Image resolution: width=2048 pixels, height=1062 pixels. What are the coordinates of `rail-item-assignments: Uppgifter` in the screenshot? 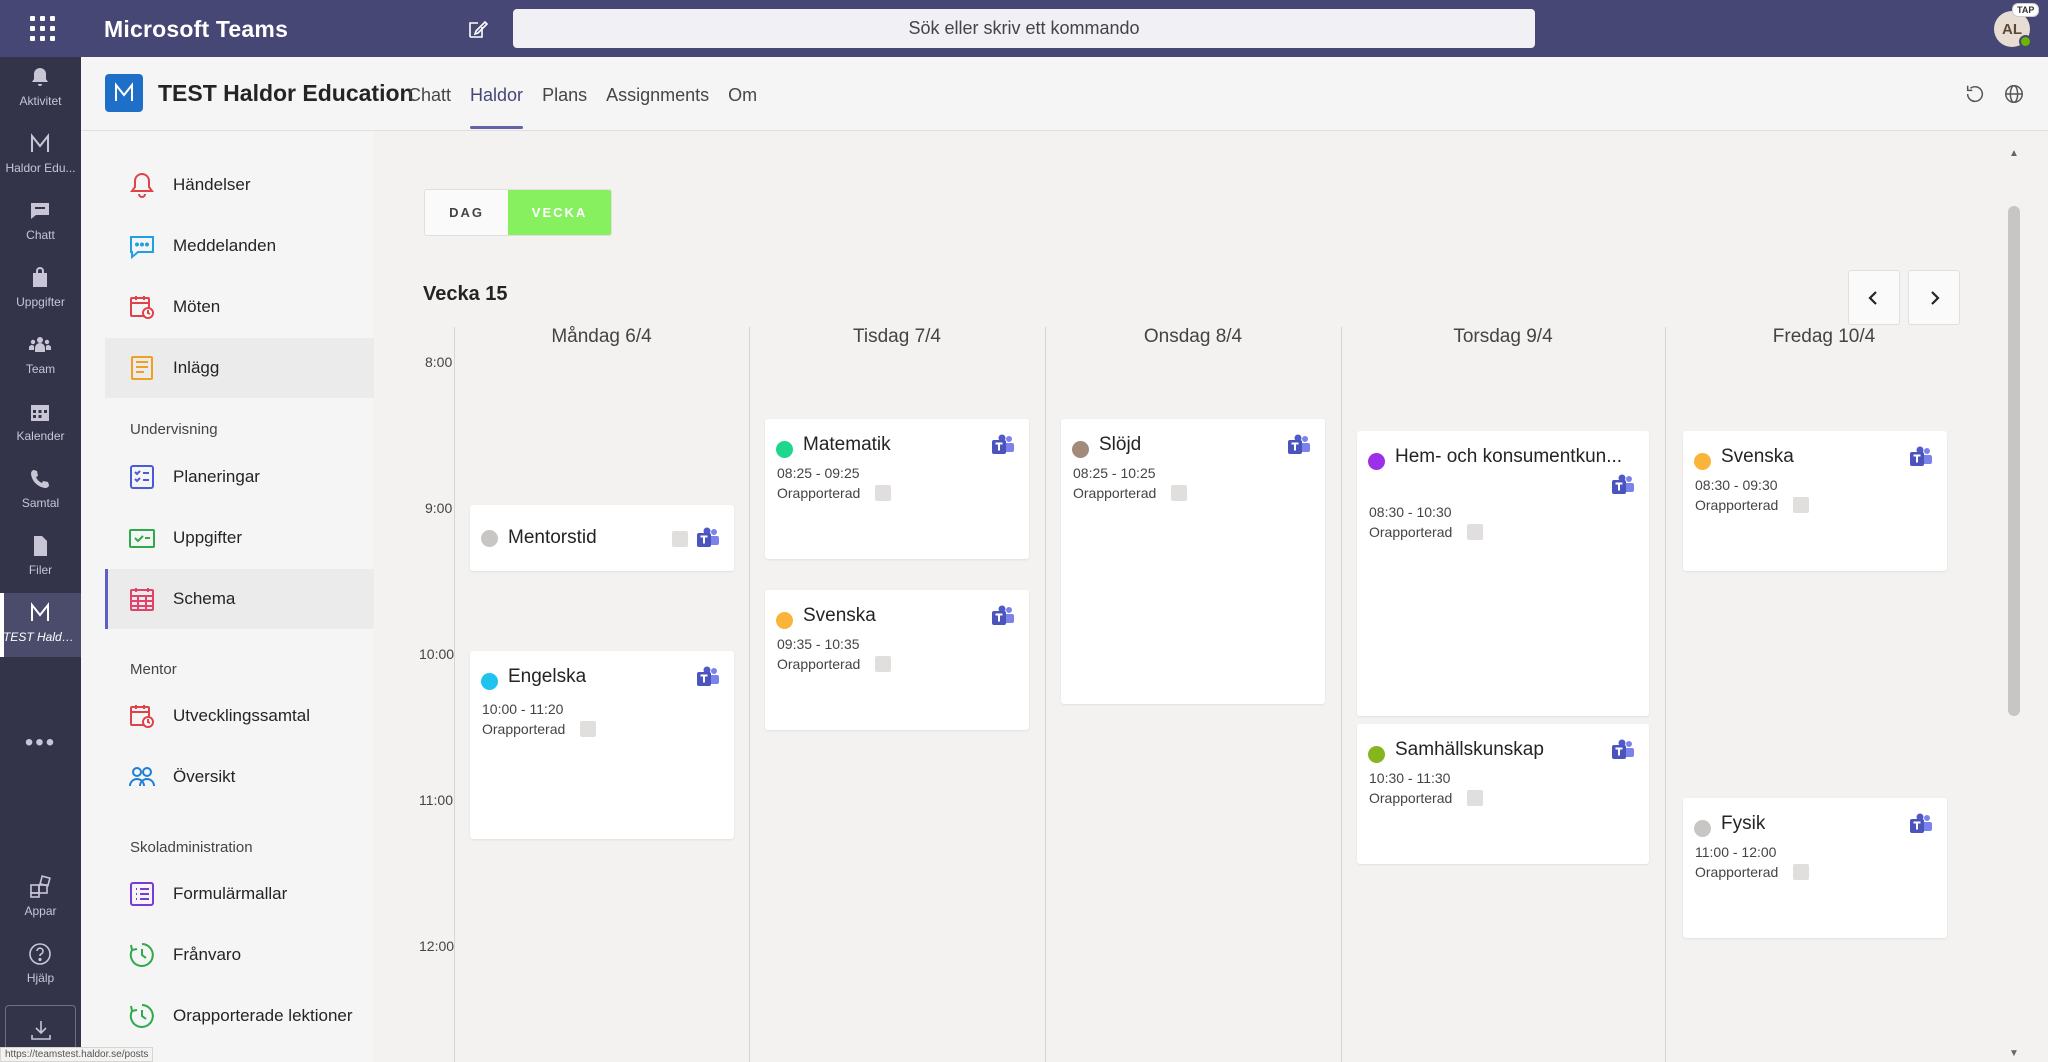 It's located at (40, 290).